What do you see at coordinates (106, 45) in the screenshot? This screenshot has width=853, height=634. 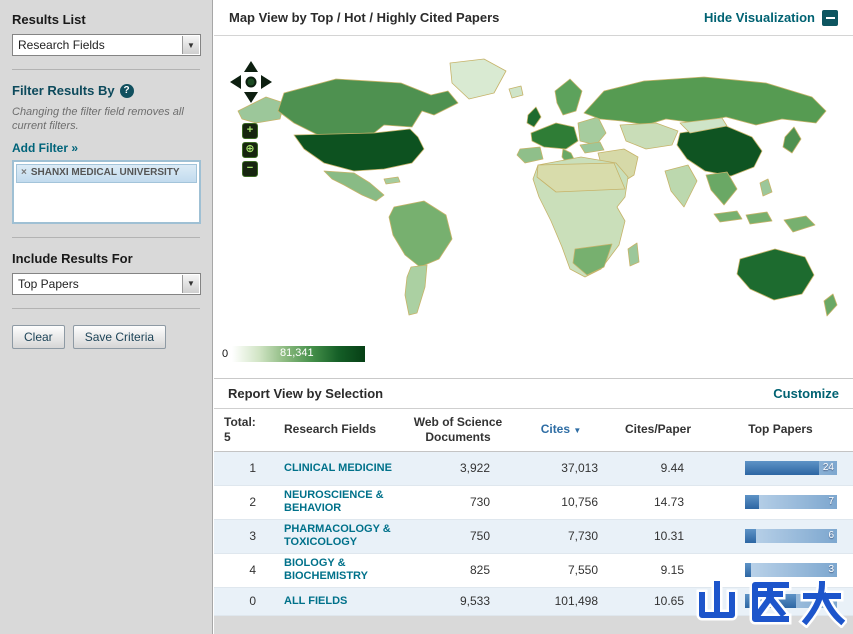 I see `results-list-select: Research Fields ▼` at bounding box center [106, 45].